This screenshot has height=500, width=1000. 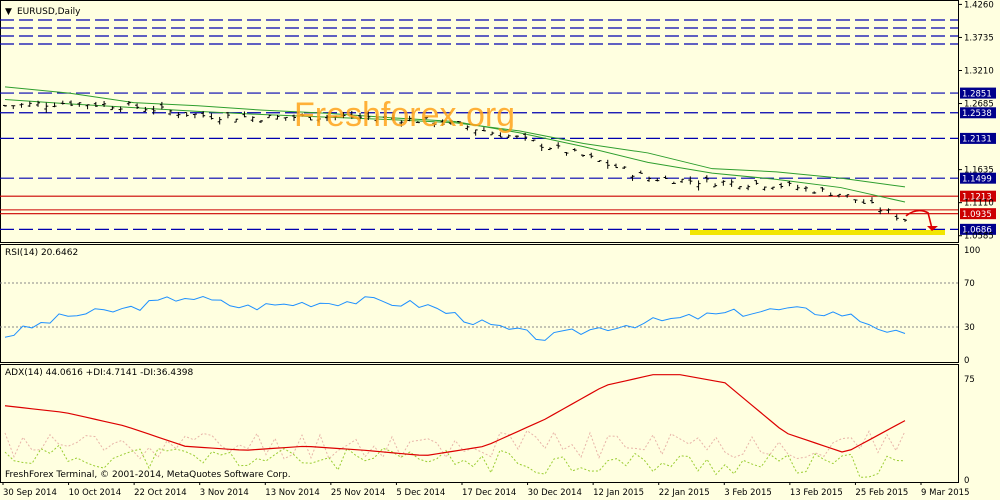 I want to click on price-axis-label: 1.3735, so click(x=979, y=38).